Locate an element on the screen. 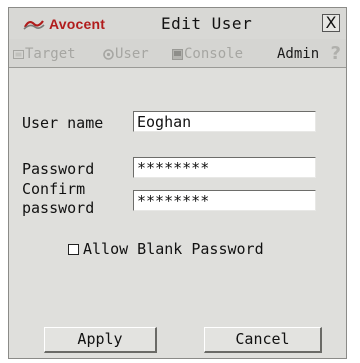 This screenshot has height=363, width=360. username-label: User name is located at coordinates (63, 123).